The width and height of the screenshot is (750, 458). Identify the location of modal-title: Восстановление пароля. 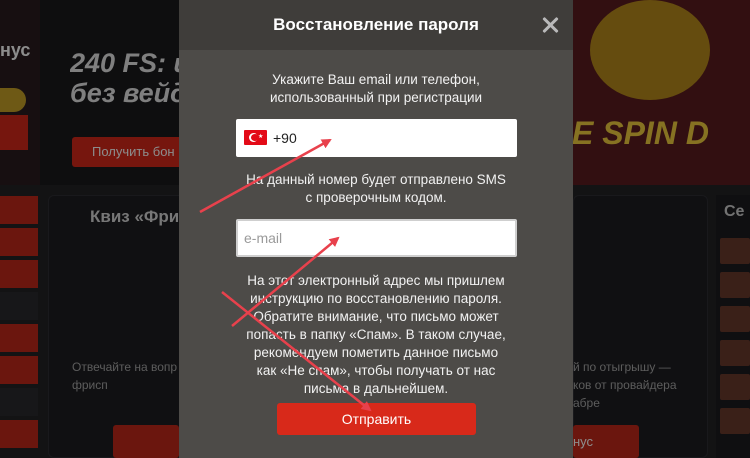
(376, 24).